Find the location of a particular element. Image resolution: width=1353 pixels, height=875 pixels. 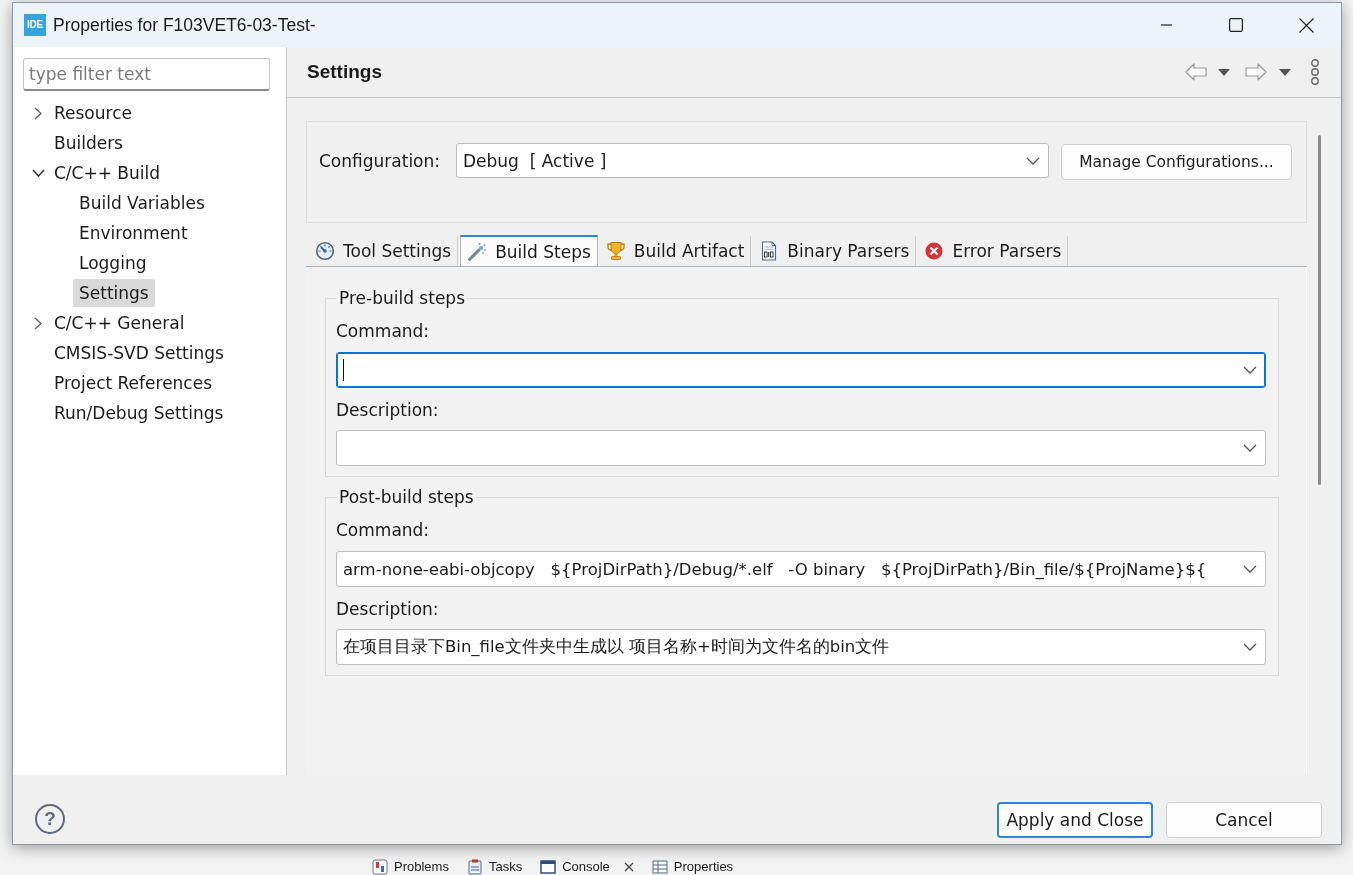

view-tab: Console is located at coordinates (587, 867).